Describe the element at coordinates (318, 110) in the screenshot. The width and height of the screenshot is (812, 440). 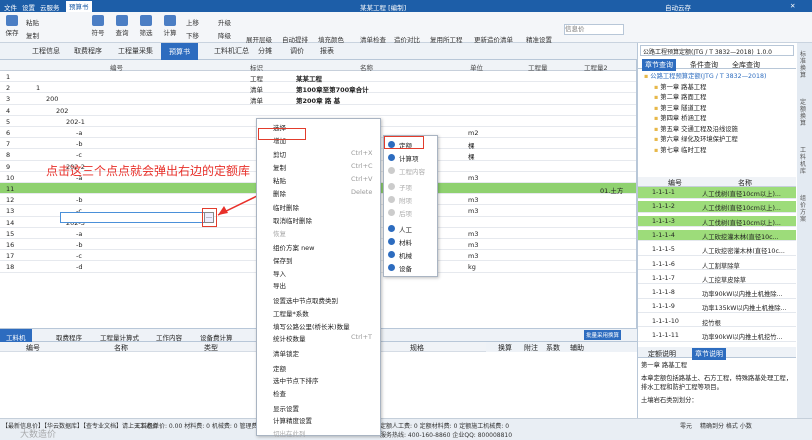
I see `table-row: 4 202` at that location.